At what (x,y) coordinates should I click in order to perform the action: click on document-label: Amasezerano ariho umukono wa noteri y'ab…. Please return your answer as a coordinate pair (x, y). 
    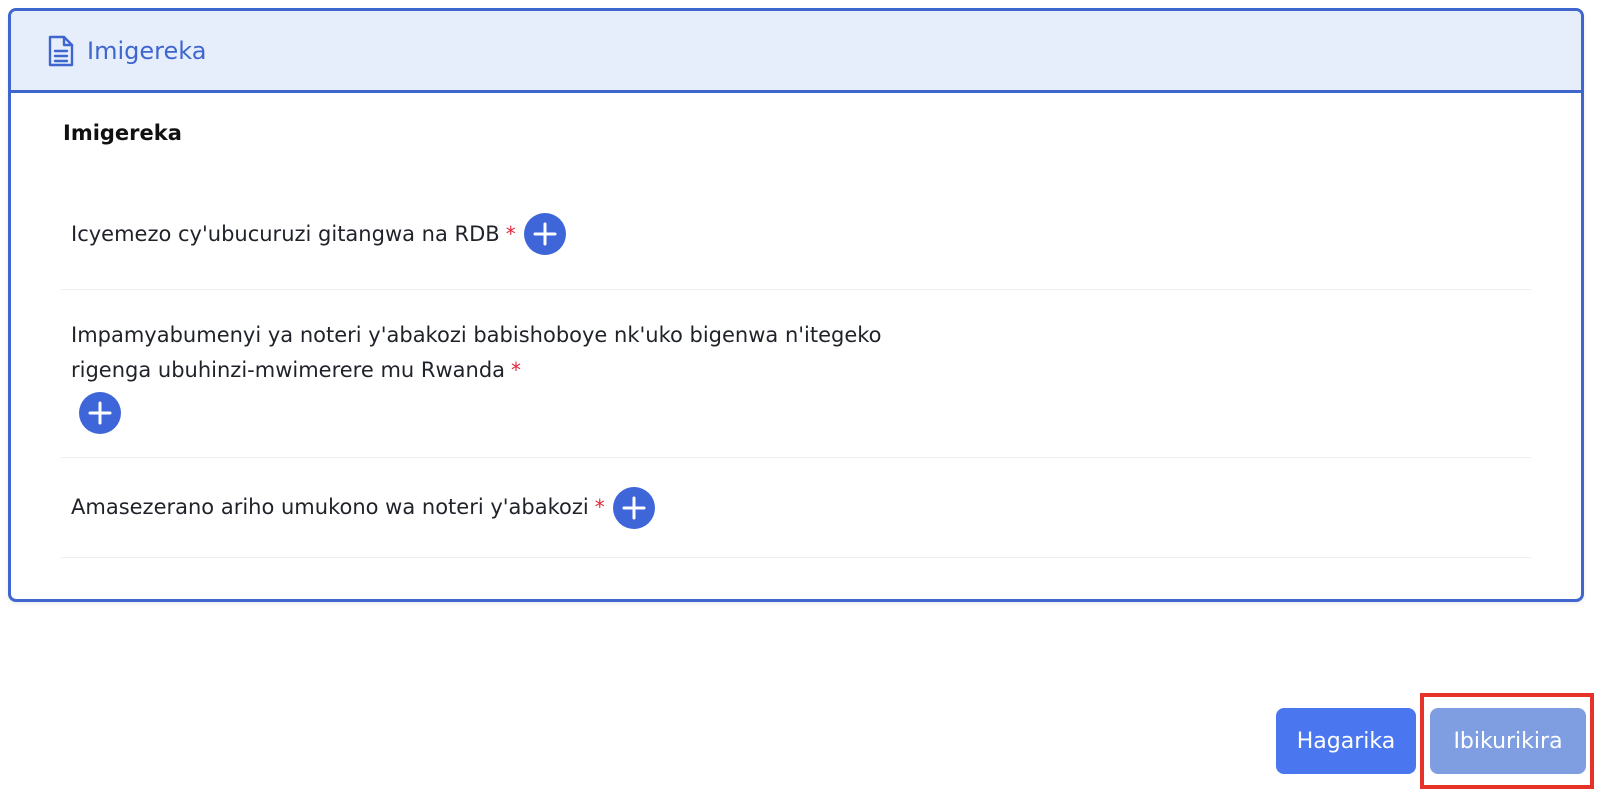
    Looking at the image, I should click on (338, 507).